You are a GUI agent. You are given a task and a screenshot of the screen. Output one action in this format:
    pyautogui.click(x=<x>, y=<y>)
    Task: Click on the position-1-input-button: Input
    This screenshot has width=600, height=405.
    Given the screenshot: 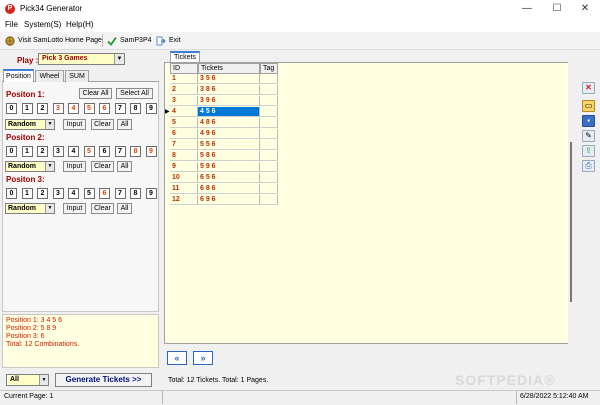 What is the action you would take?
    pyautogui.click(x=74, y=124)
    